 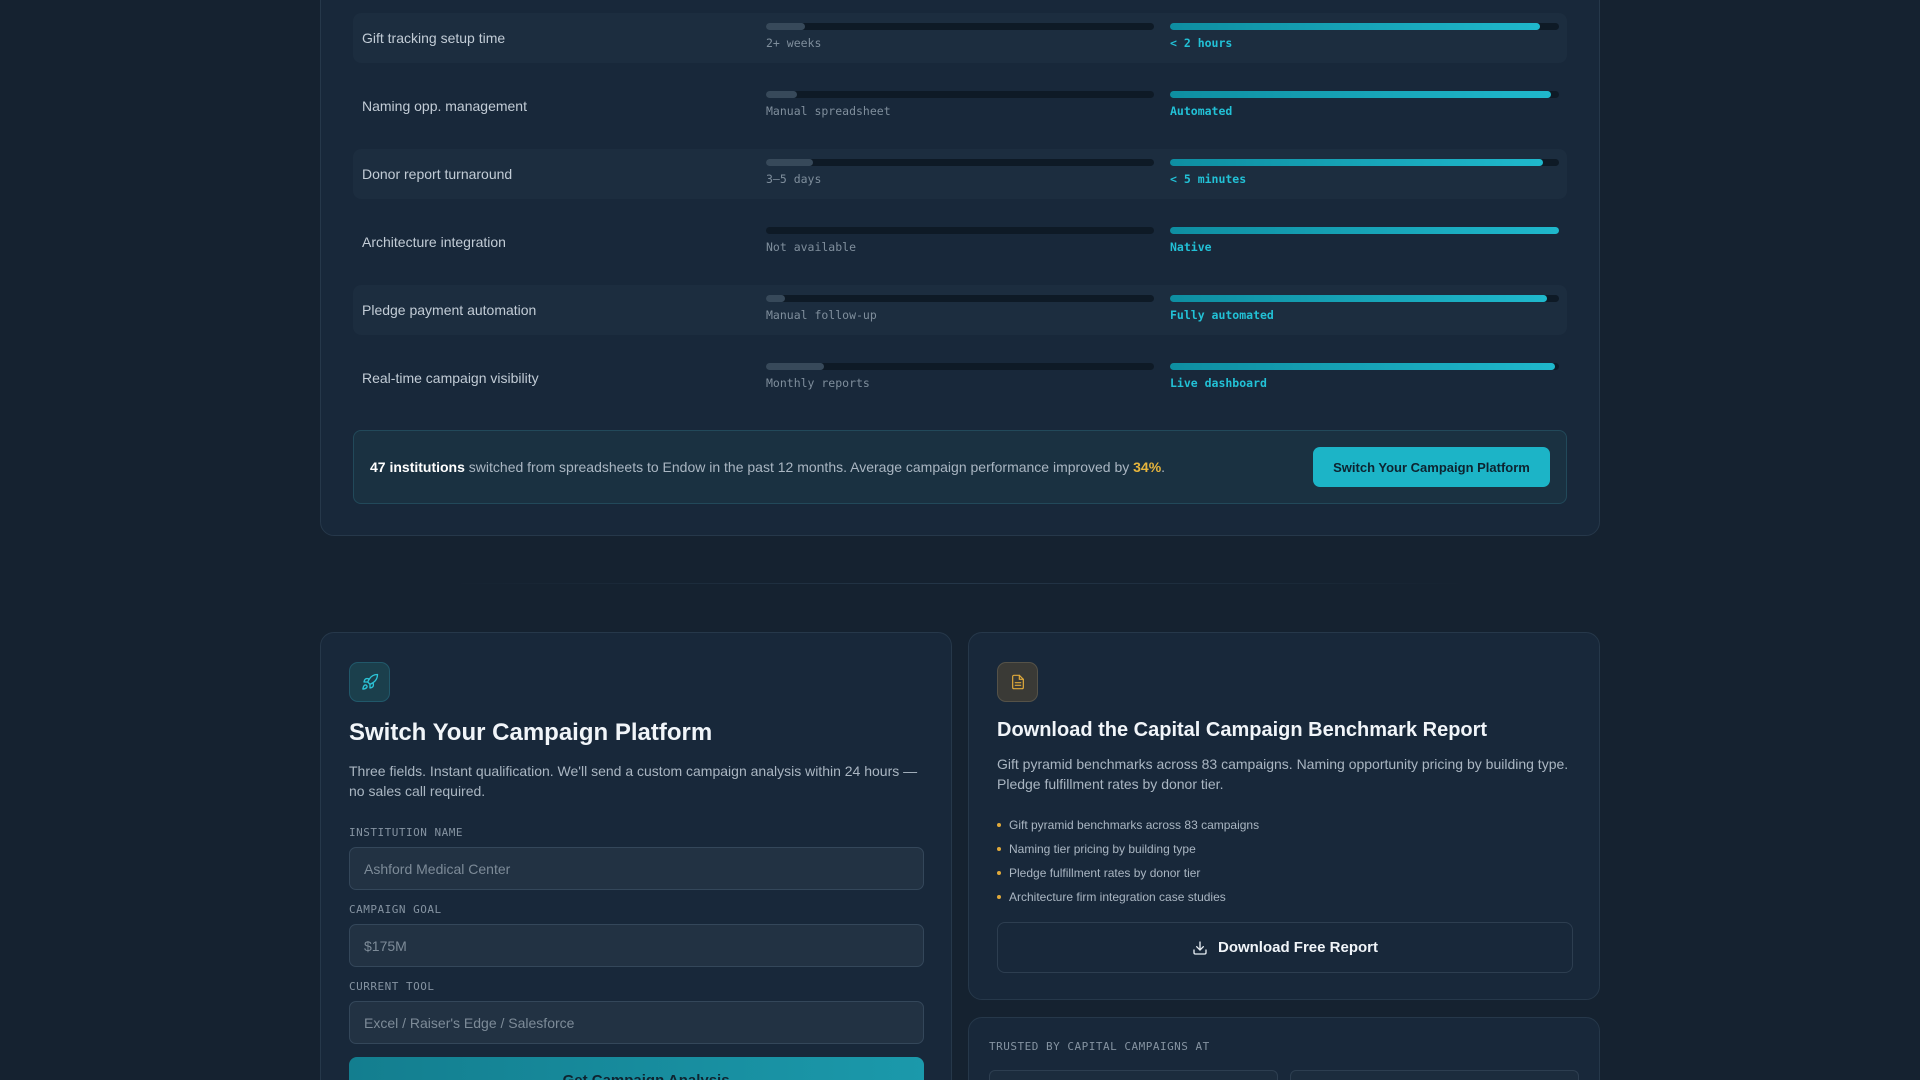 What do you see at coordinates (1218, 383) in the screenshot?
I see `new-method-caption: Live dashboard` at bounding box center [1218, 383].